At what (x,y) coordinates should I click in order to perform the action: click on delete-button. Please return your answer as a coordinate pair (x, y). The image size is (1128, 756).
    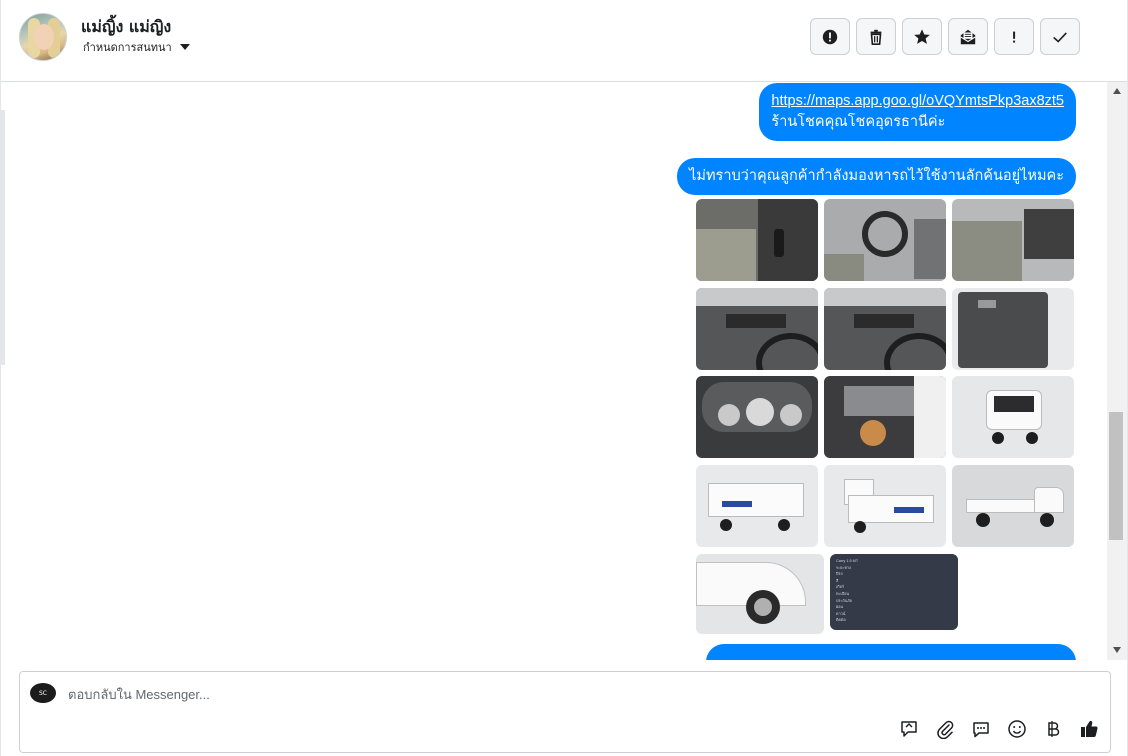
    Looking at the image, I should click on (876, 36).